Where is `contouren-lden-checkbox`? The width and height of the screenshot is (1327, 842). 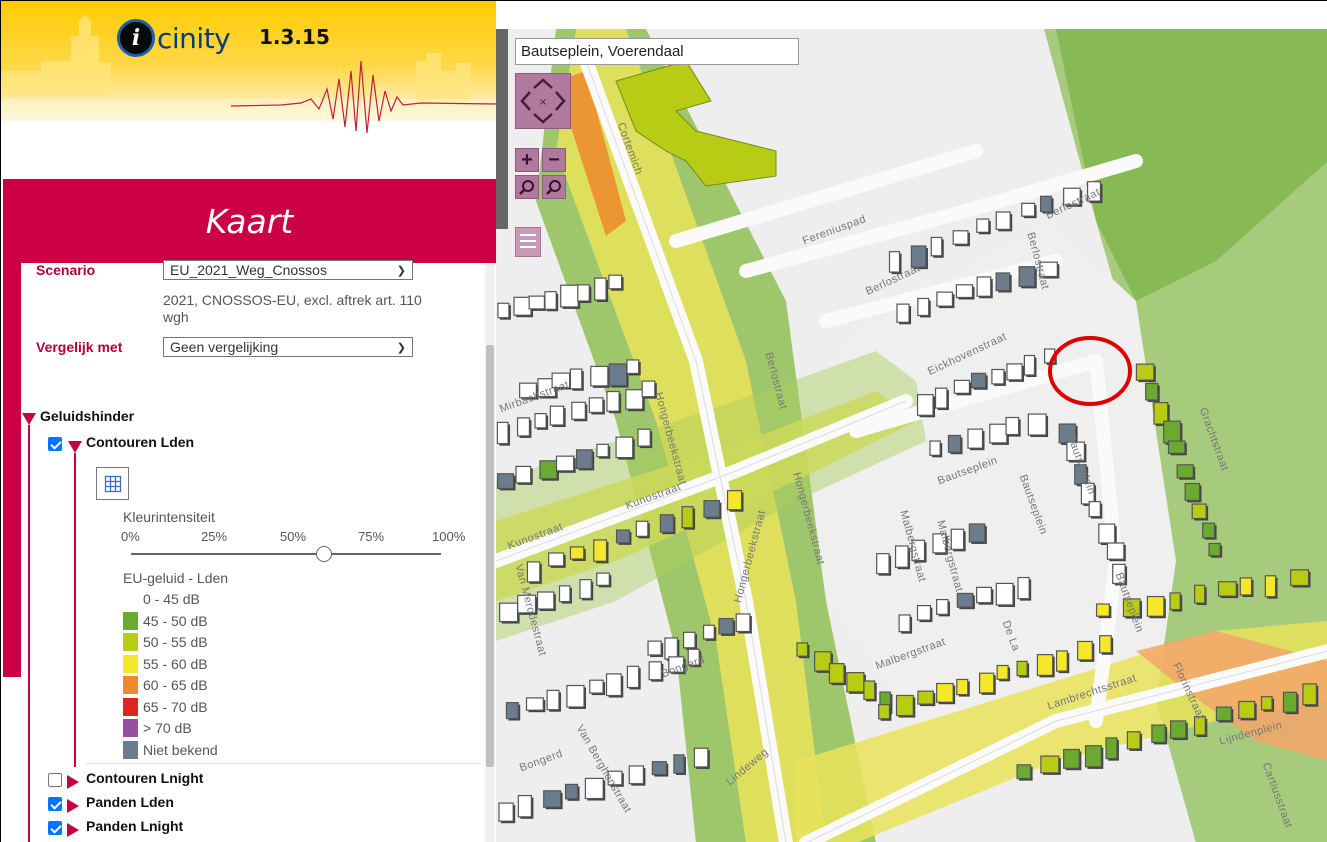 contouren-lden-checkbox is located at coordinates (55, 444).